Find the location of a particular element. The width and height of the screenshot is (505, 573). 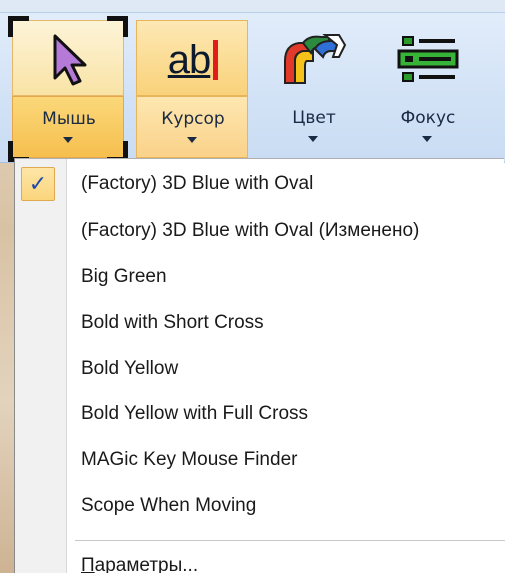

color-button-dropdown: Цвет is located at coordinates (314, 127).